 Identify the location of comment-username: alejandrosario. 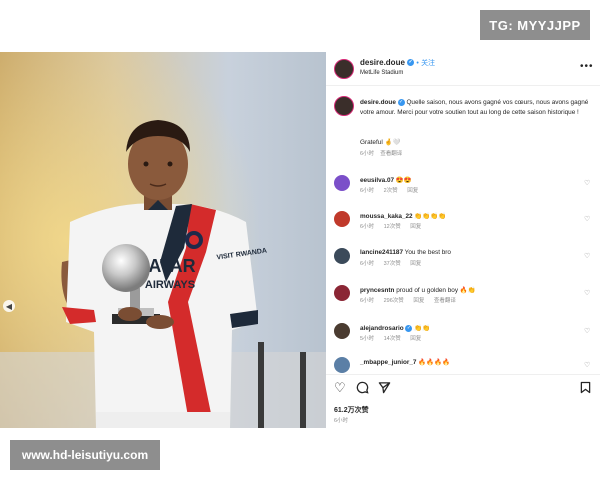
(382, 328).